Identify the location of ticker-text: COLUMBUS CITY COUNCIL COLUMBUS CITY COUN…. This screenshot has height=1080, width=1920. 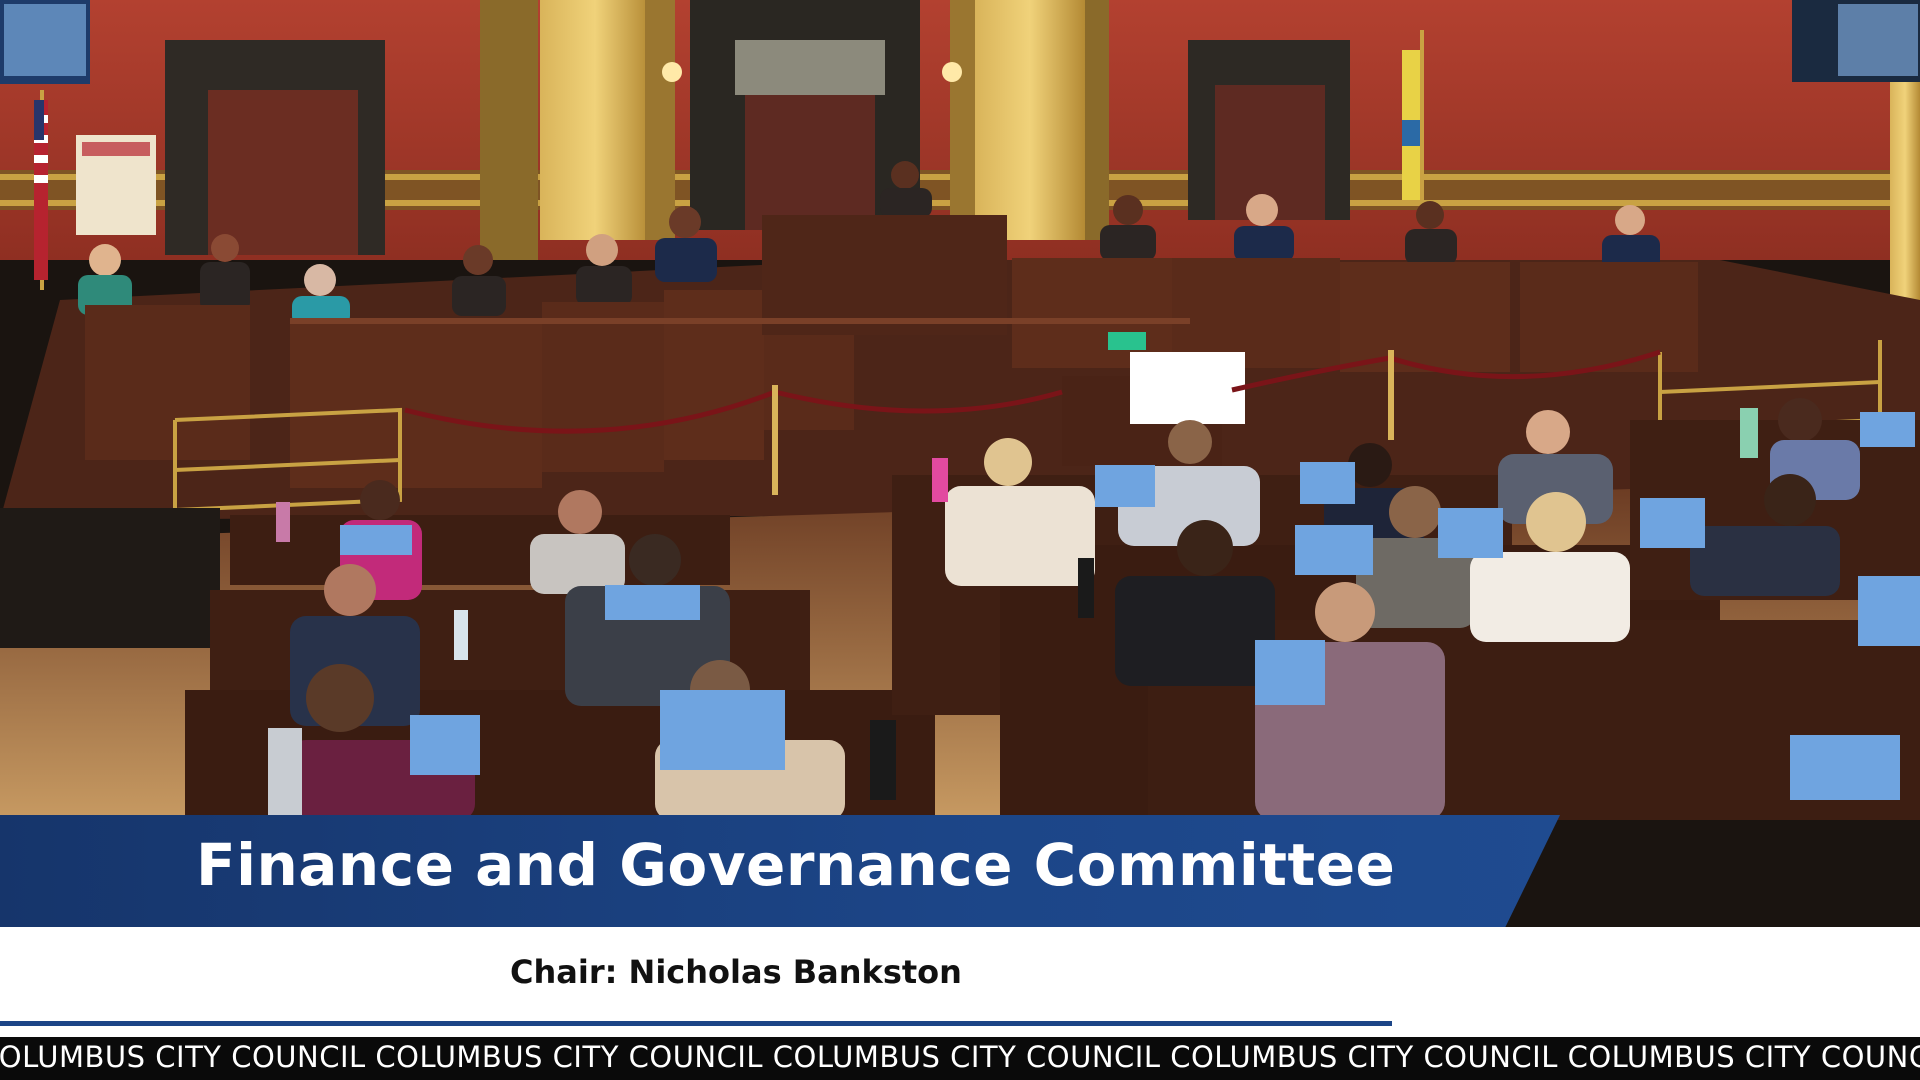
(960, 1057).